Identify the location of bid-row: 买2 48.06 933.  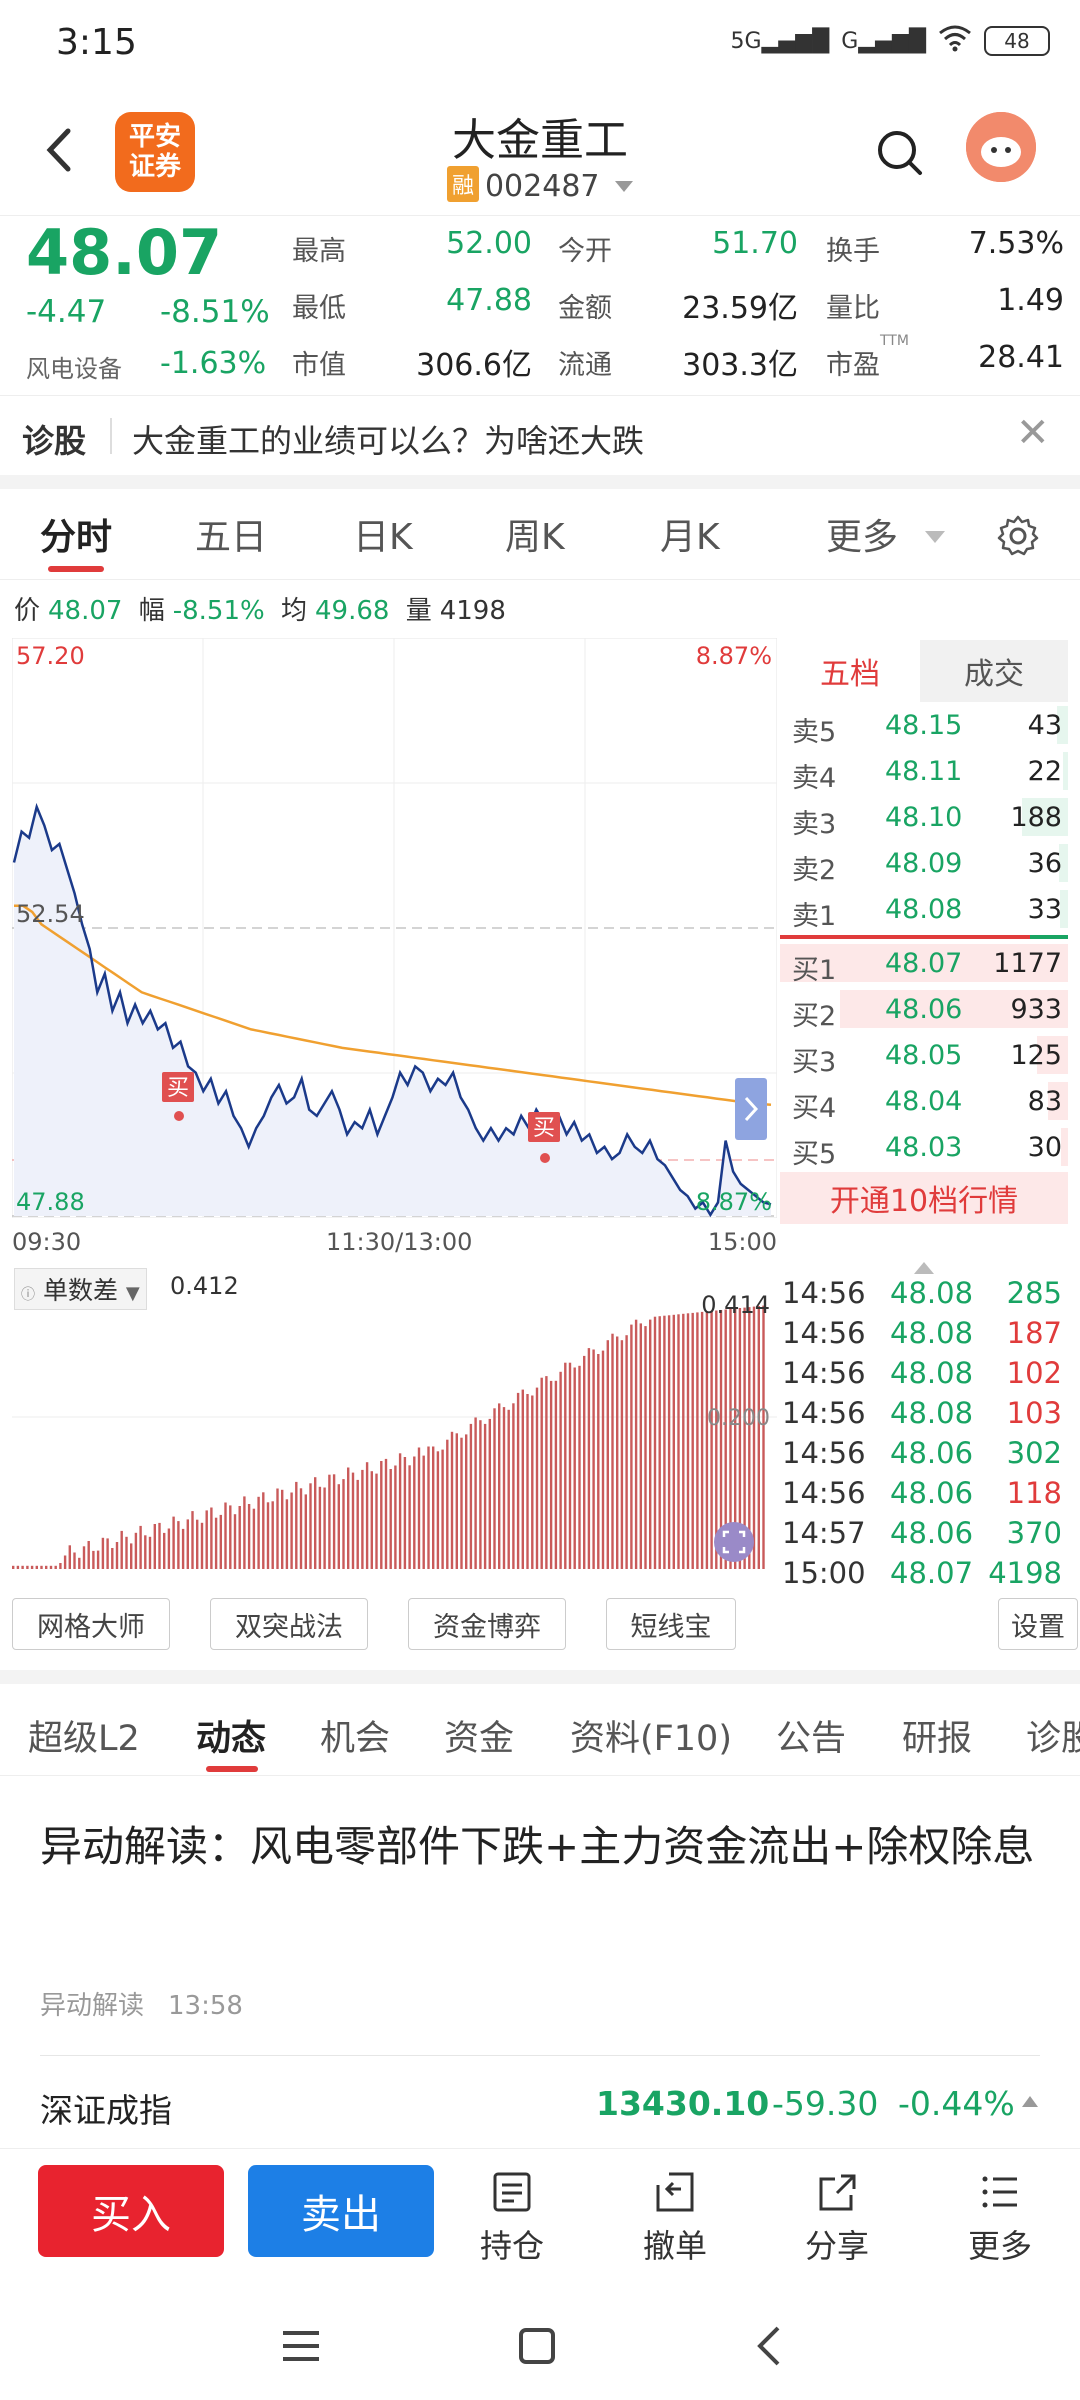
(924, 1009).